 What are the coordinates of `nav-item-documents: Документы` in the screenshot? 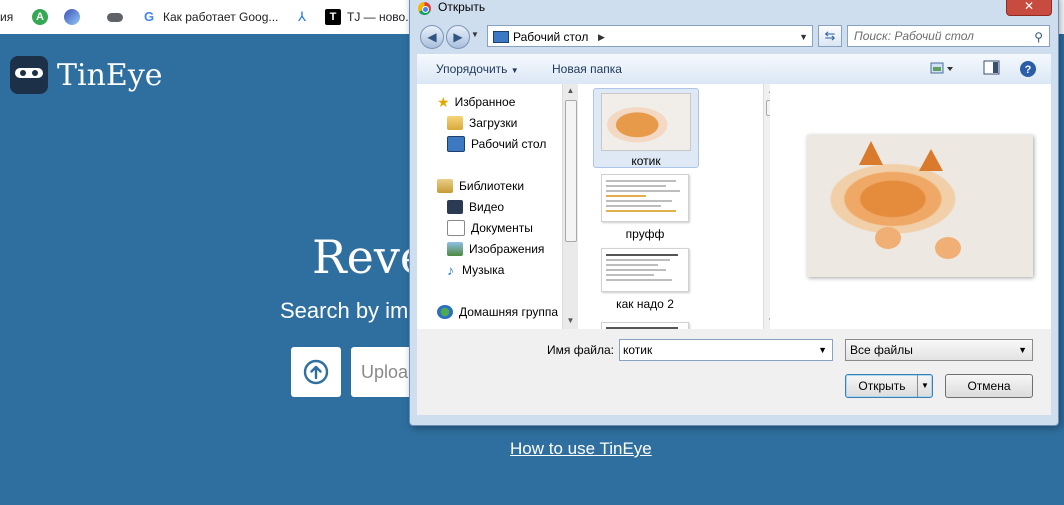 It's located at (490, 228).